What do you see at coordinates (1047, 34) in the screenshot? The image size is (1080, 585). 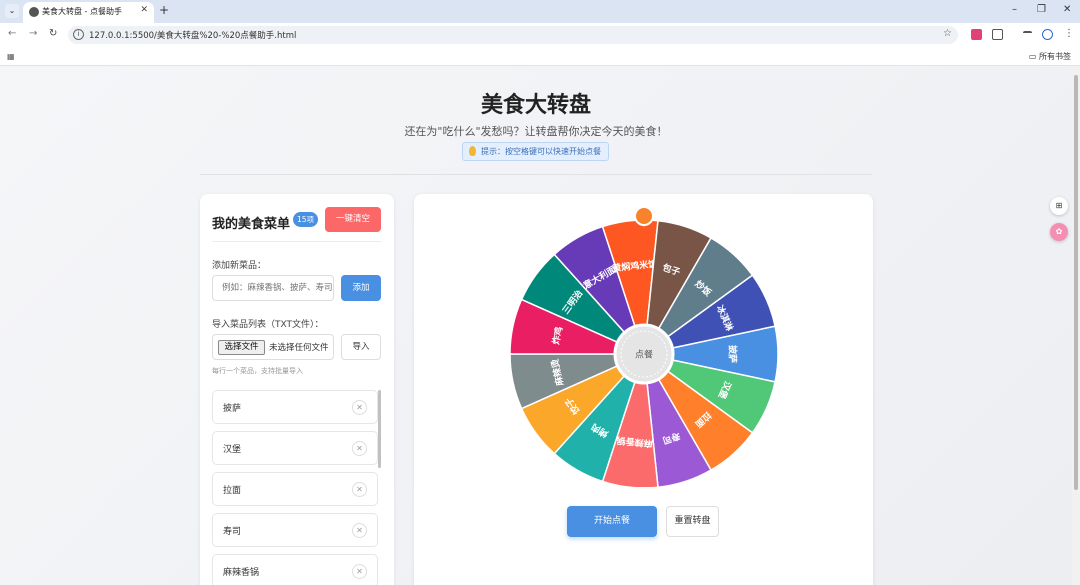 I see `profile-icon` at bounding box center [1047, 34].